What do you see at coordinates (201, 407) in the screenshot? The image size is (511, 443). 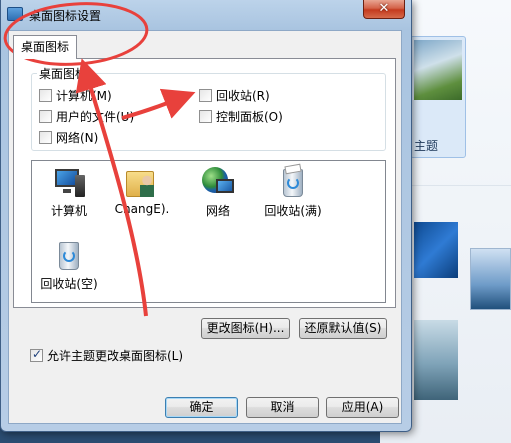 I see `ok-button: 确定` at bounding box center [201, 407].